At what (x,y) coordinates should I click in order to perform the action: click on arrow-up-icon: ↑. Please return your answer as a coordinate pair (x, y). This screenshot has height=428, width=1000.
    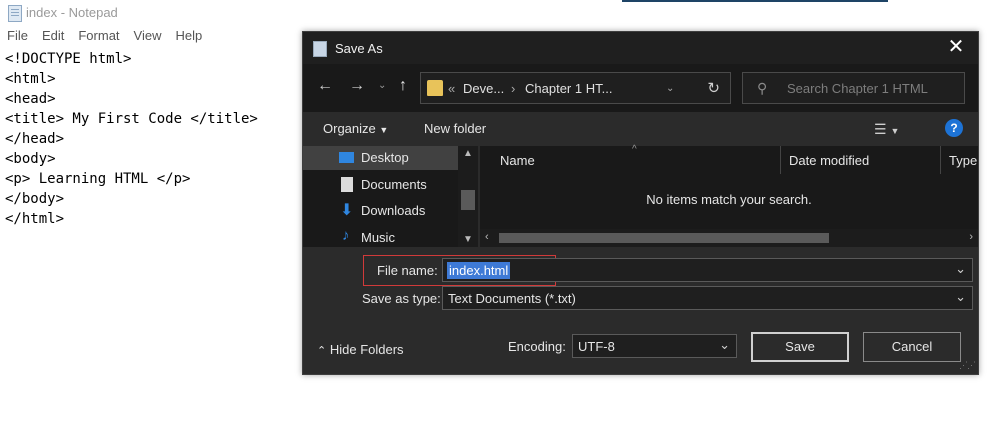
    Looking at the image, I should click on (403, 86).